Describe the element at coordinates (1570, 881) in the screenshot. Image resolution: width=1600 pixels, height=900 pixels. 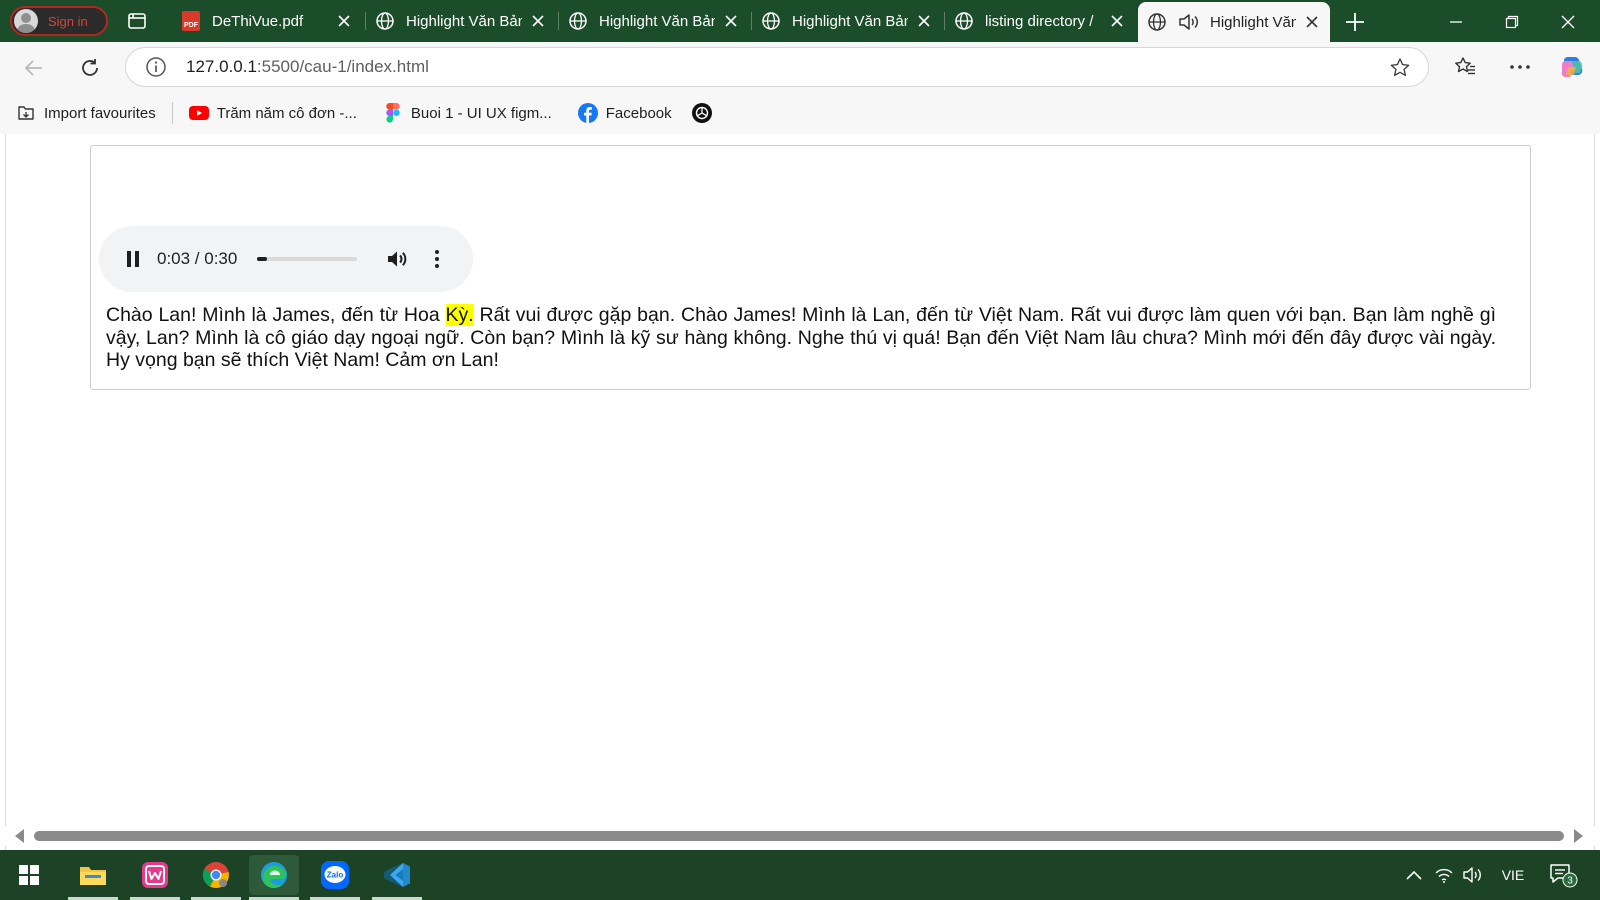
I see `notification-count: 3` at that location.